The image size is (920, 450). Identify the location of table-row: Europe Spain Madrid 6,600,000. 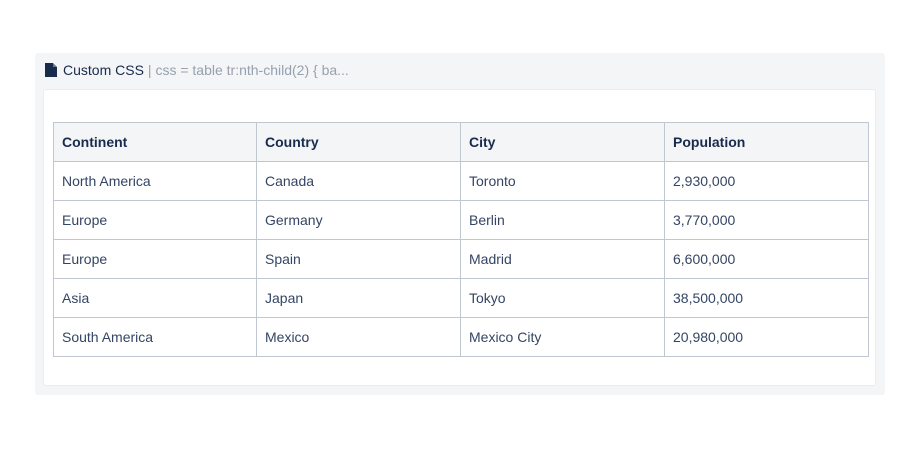
(461, 259).